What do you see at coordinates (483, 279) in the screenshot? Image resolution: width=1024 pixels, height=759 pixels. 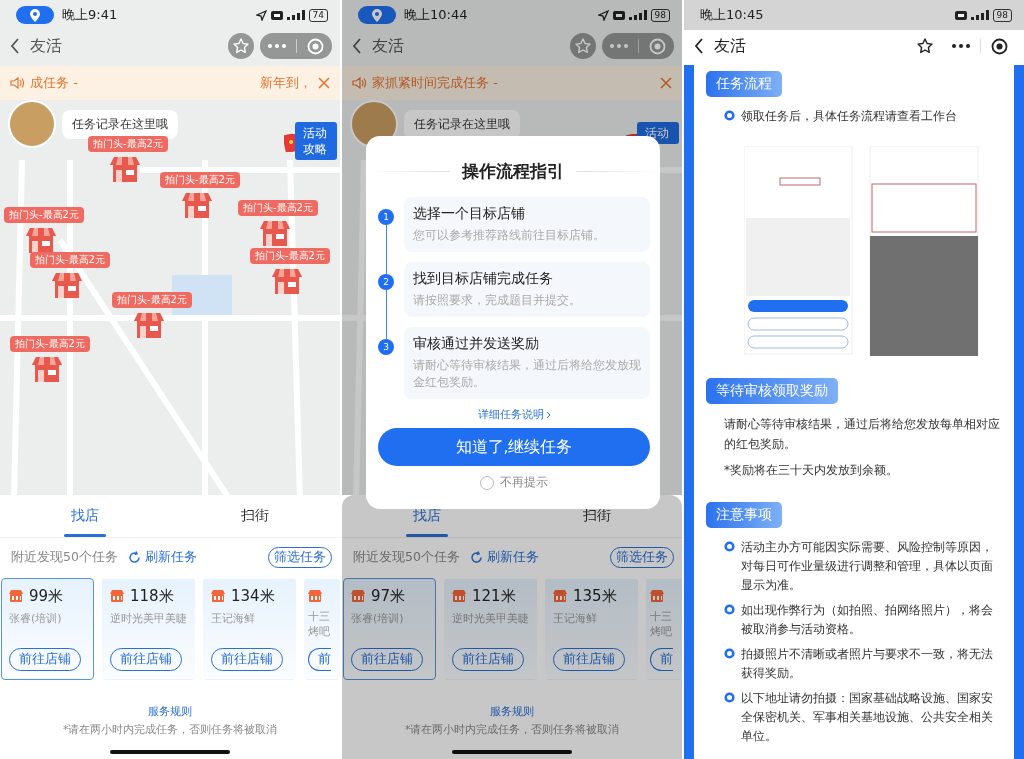 I see `step-title: 找到目标店铺完成任务` at bounding box center [483, 279].